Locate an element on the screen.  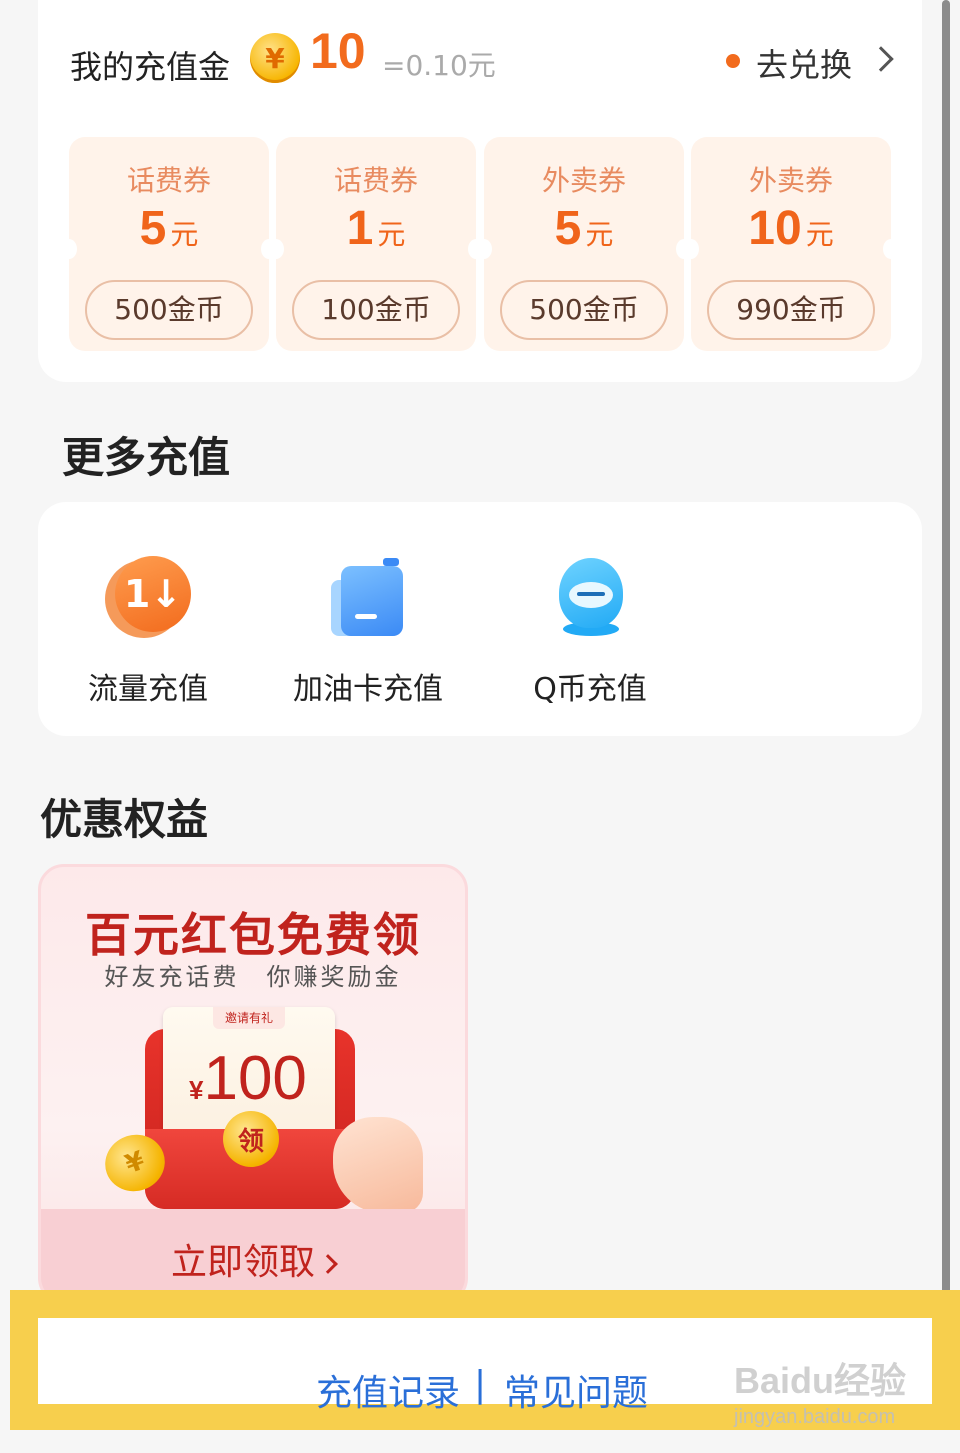
data-traffic-icon: 1↓ is located at coordinates (148, 599).